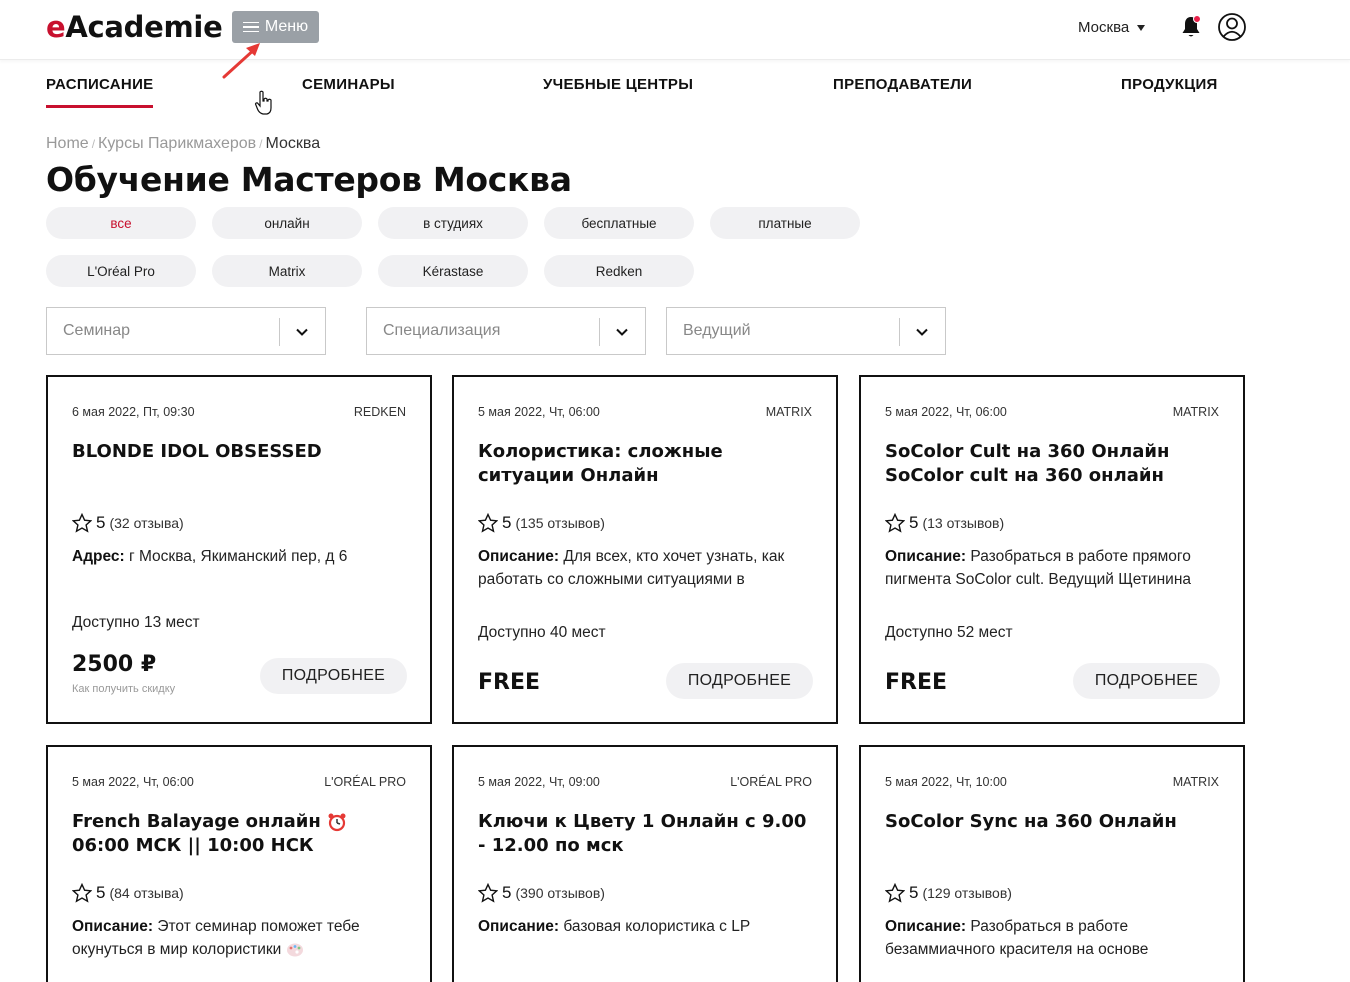  What do you see at coordinates (146, 523) in the screenshot?
I see `review-count: (32 отзыва)` at bounding box center [146, 523].